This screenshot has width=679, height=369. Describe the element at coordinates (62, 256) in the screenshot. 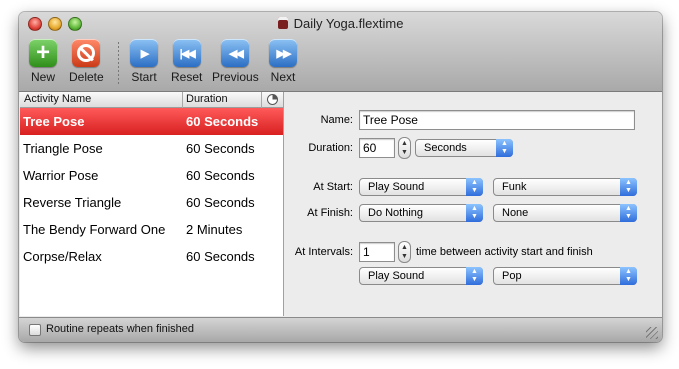

I see `activity-name-cell: Corpse/Relax` at that location.